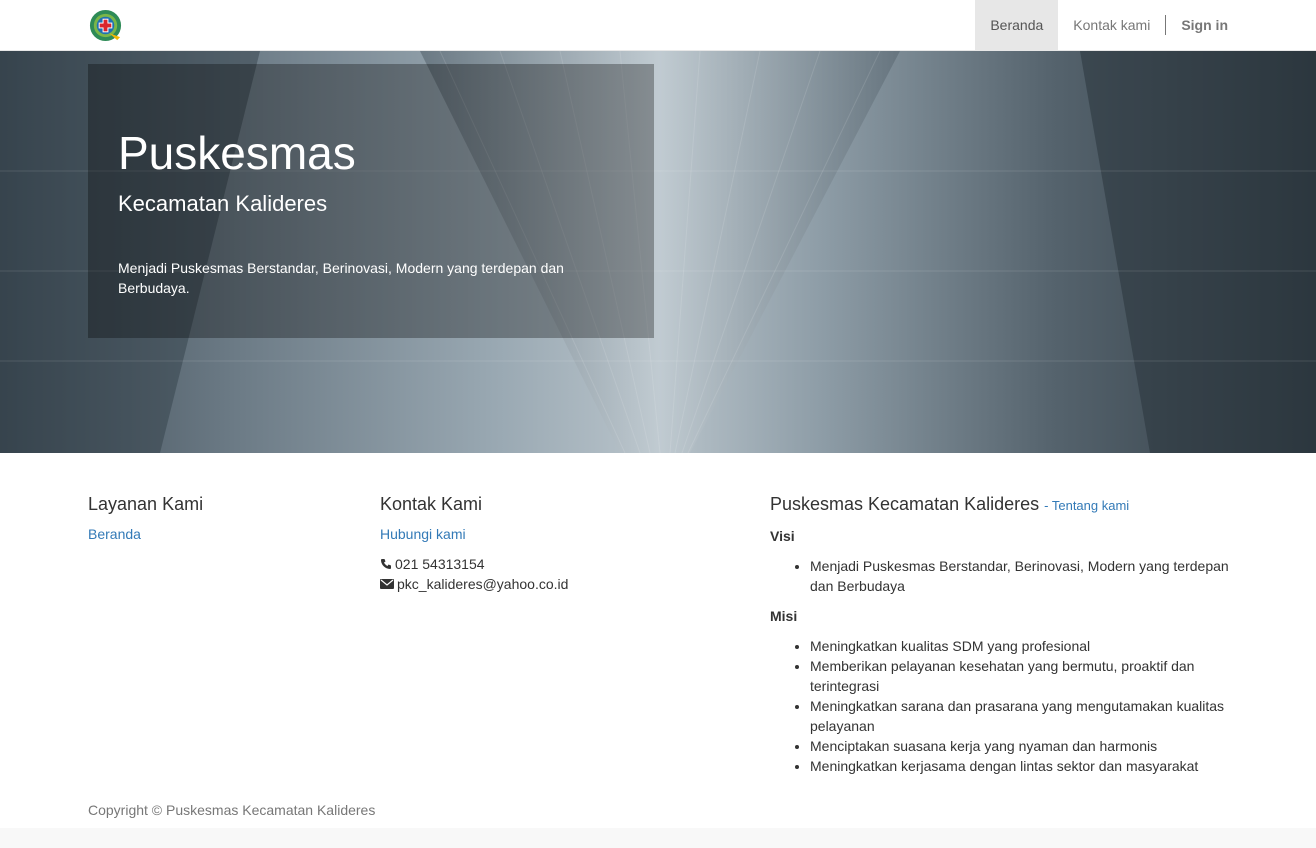  Describe the element at coordinates (223, 203) in the screenshot. I see `hero-subtitle: Kecamatan Kalideres` at that location.